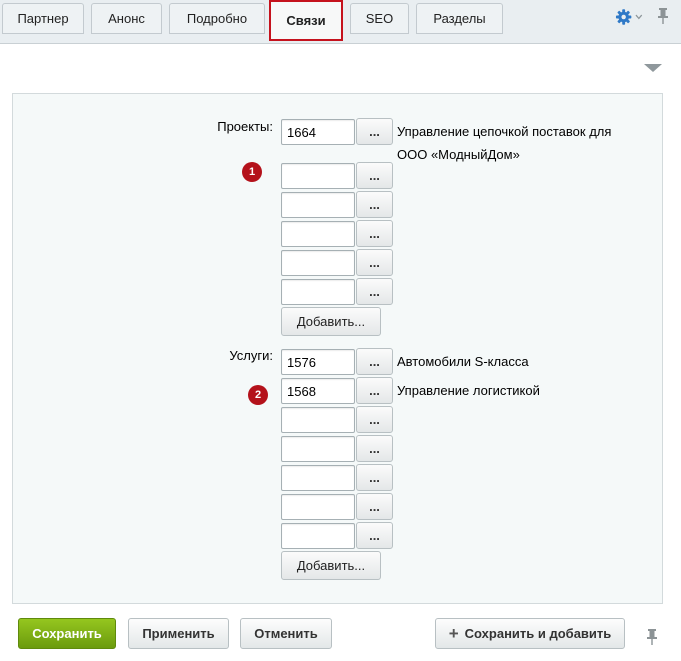 The height and width of the screenshot is (661, 681). I want to click on tab-bar: Партнер Анонс Подробно Связи SEO Разделы, so click(340, 22).